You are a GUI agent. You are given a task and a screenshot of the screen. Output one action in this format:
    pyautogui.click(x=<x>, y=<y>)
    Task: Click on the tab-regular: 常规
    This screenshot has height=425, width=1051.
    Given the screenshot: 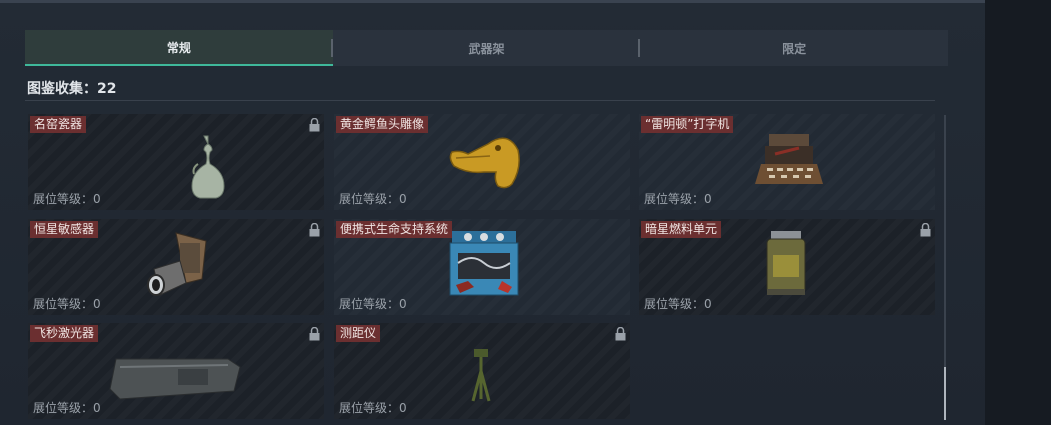 What is the action you would take?
    pyautogui.click(x=179, y=48)
    